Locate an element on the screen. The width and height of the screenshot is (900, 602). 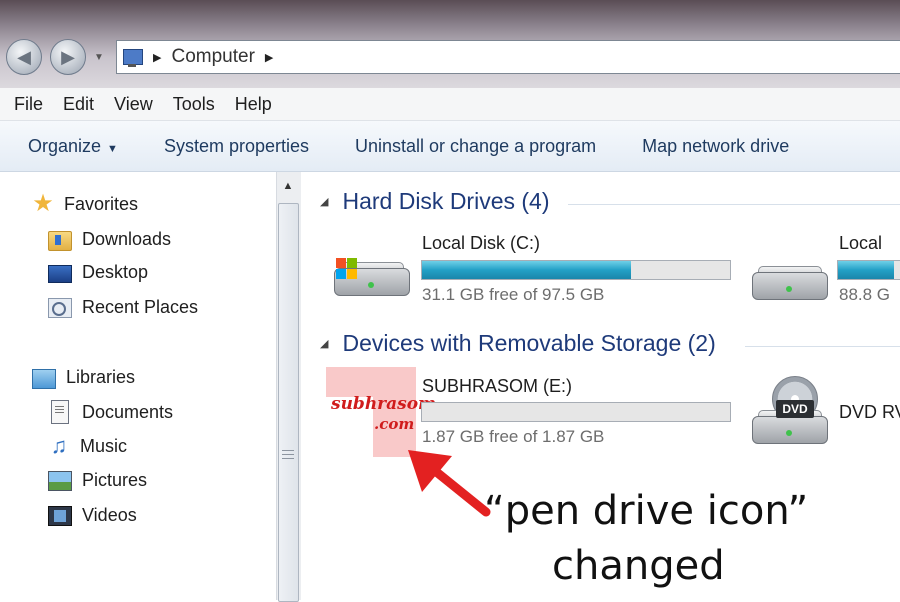
nav-item-documents: Documents is located at coordinates (110, 412).